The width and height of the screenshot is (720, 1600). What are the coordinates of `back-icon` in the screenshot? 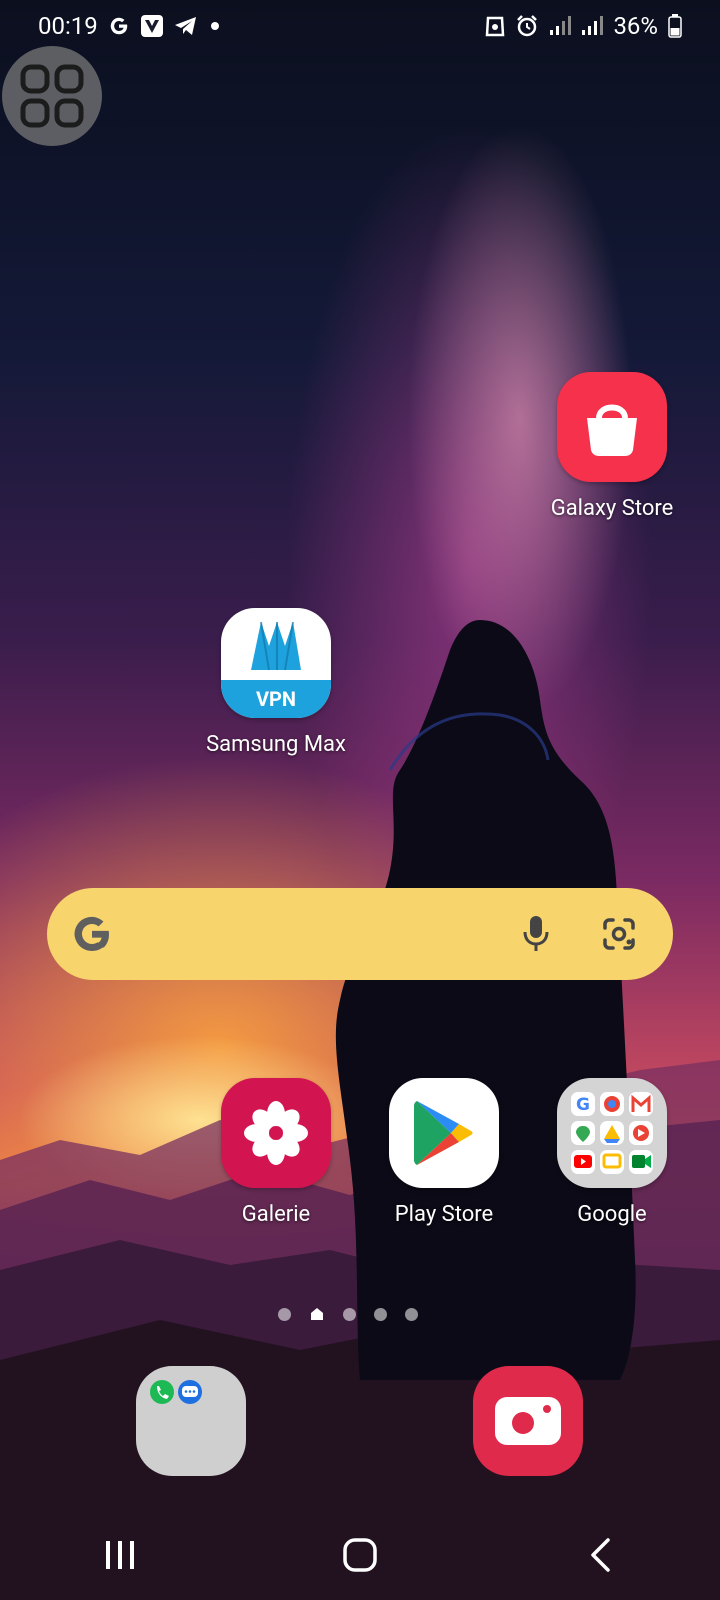 It's located at (600, 1555).